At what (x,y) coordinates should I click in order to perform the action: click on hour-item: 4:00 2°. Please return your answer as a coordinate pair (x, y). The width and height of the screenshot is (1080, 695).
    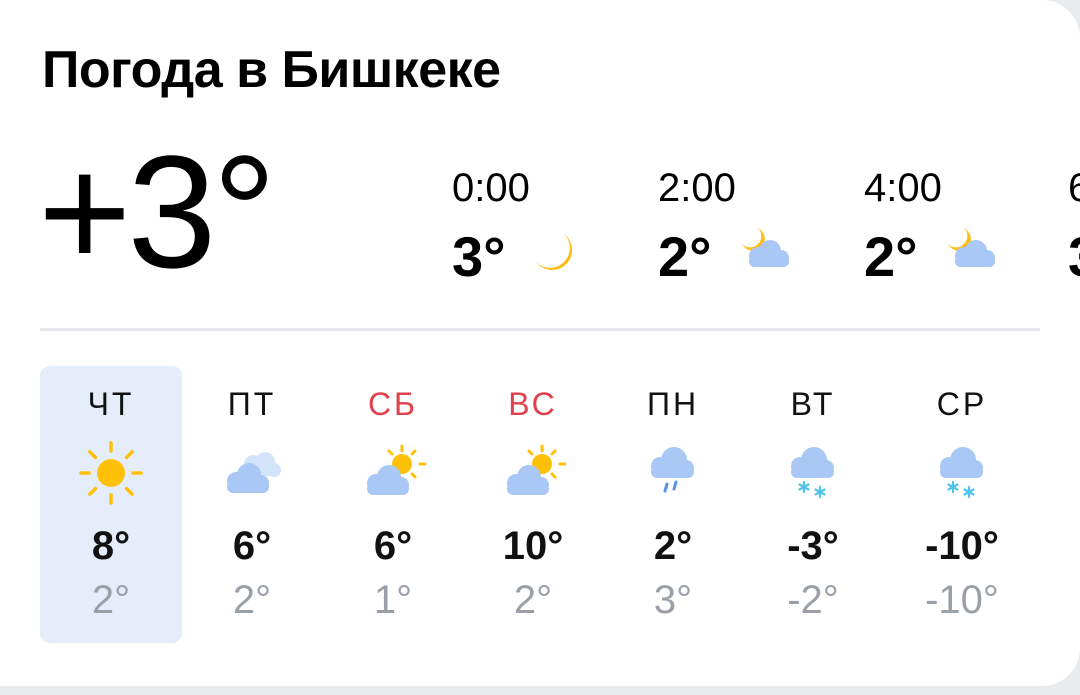
    Looking at the image, I should click on (964, 231).